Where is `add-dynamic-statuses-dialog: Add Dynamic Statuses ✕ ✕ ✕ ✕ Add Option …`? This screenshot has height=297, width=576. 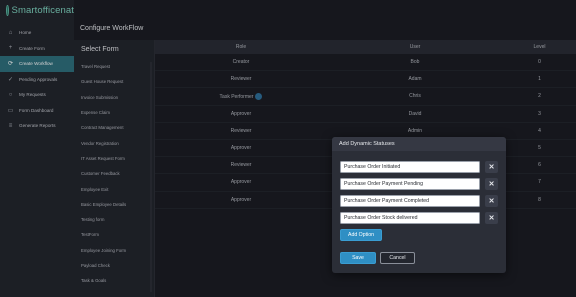
add-dynamic-statuses-dialog: Add Dynamic Statuses ✕ ✕ ✕ ✕ Add Option … is located at coordinates (419, 205).